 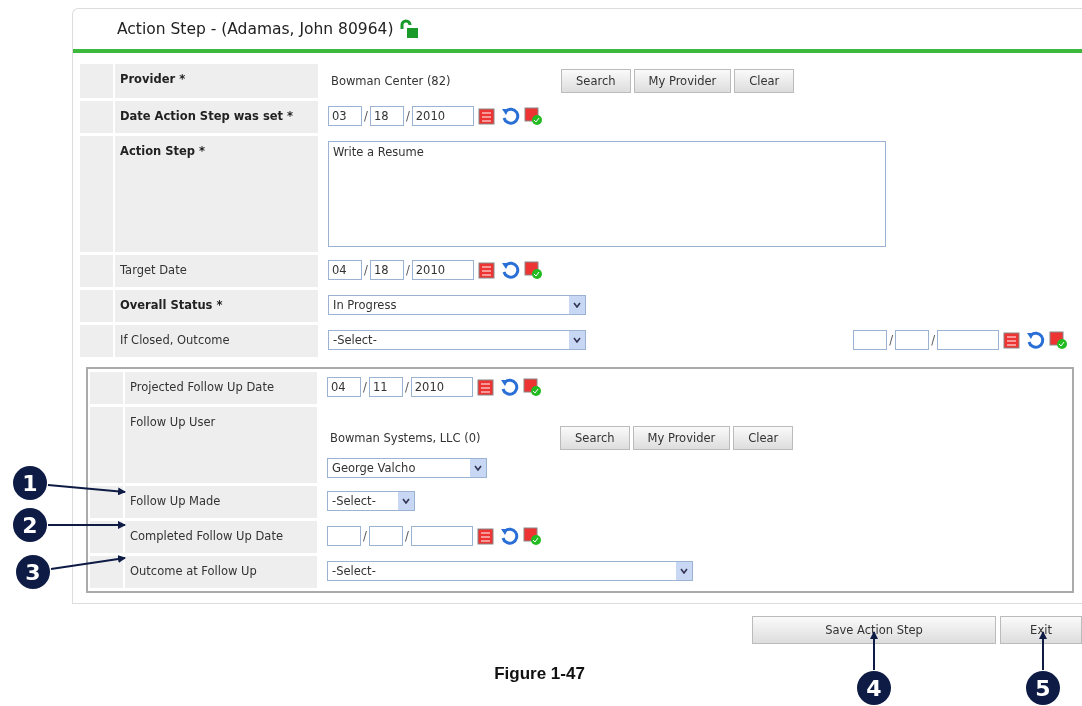 I want to click on field-label: Target Date, so click(x=216, y=271).